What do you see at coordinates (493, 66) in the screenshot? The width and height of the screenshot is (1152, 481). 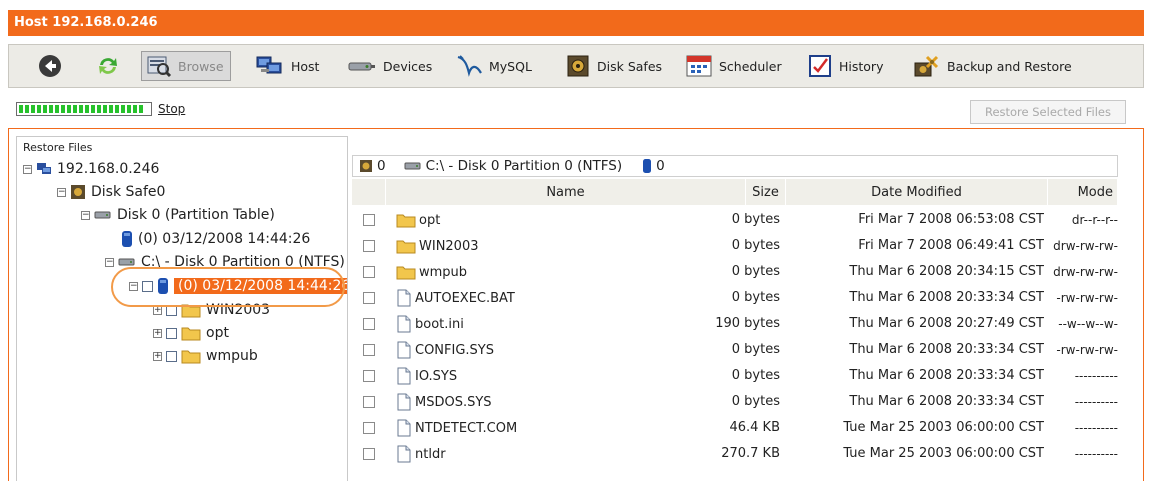 I see `mysql-button: MySQL` at bounding box center [493, 66].